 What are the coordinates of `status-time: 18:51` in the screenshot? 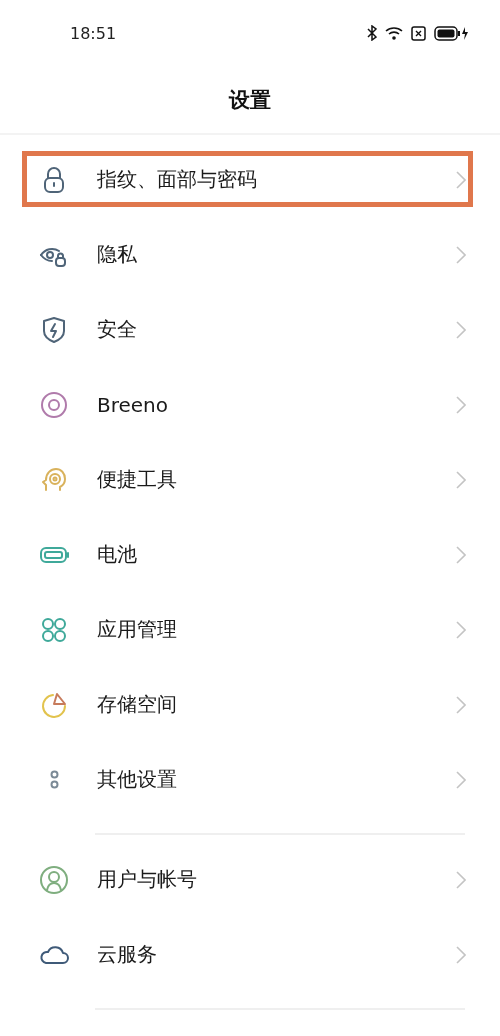 It's located at (93, 33).